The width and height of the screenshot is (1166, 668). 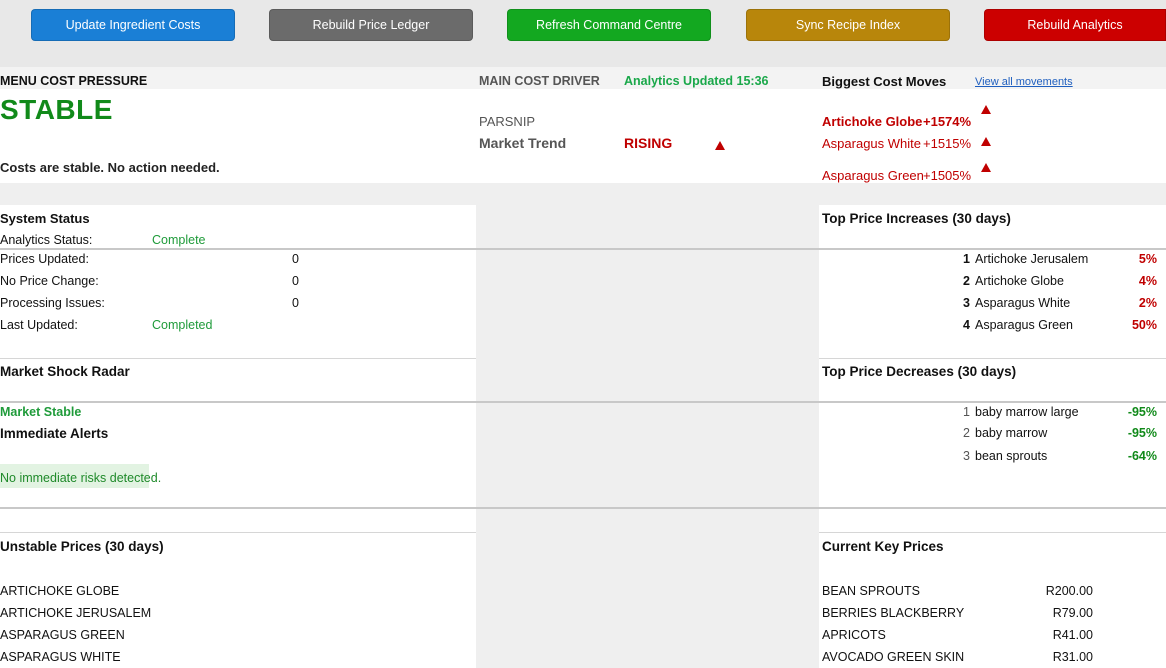 I want to click on system-row-label: Prices Updated:, so click(x=44, y=259).